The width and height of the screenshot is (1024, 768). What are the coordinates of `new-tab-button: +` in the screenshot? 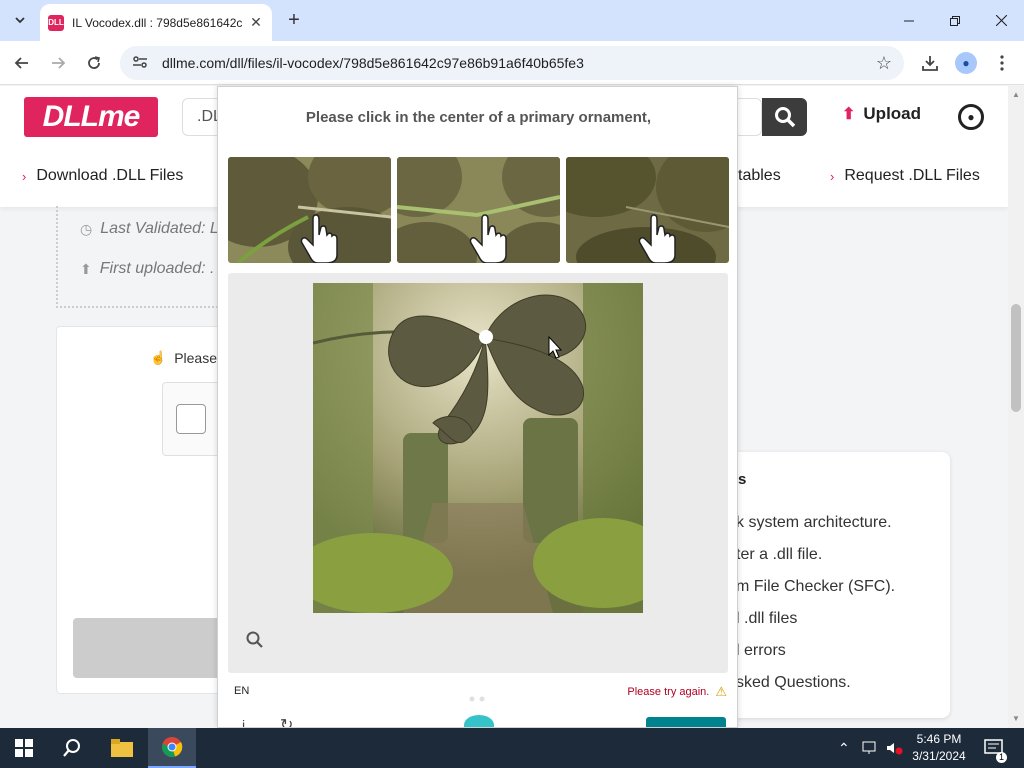 It's located at (294, 20).